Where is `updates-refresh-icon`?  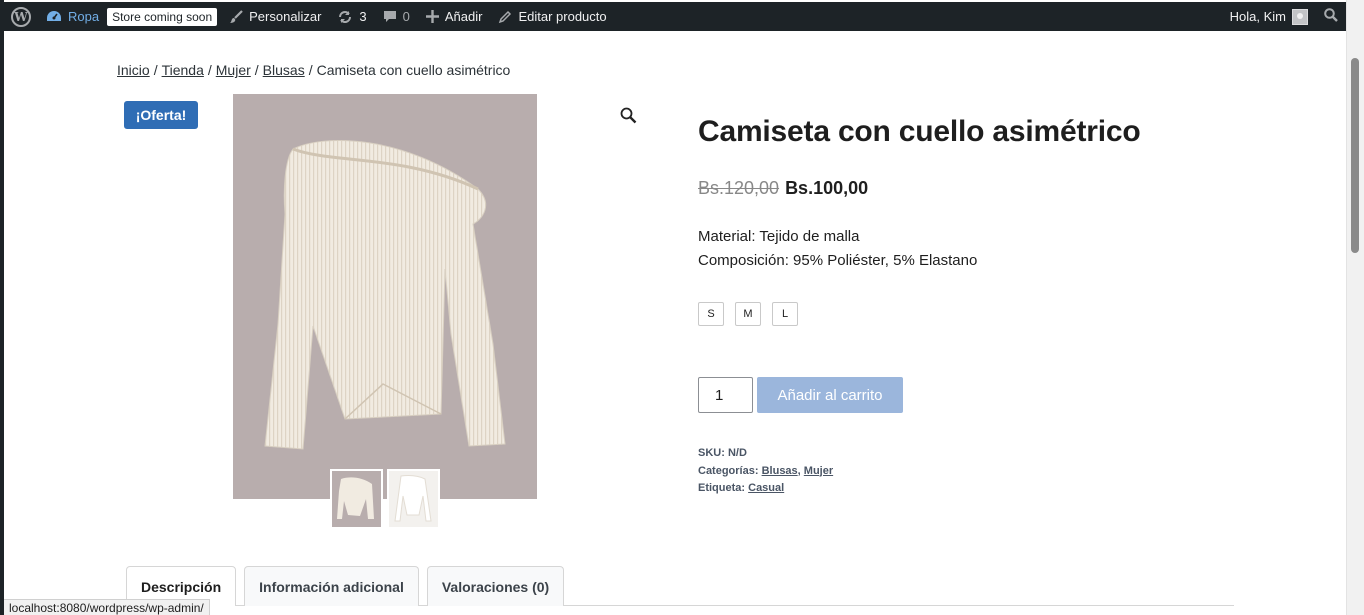
updates-refresh-icon is located at coordinates (345, 17).